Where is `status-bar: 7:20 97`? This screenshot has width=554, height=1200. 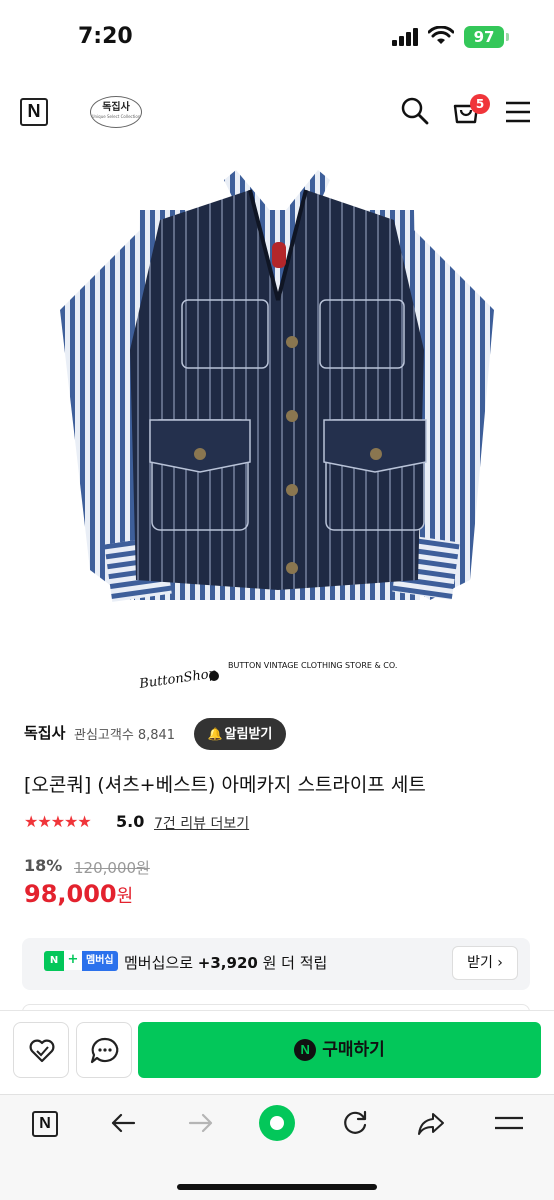
status-bar: 7:20 97 is located at coordinates (277, 36).